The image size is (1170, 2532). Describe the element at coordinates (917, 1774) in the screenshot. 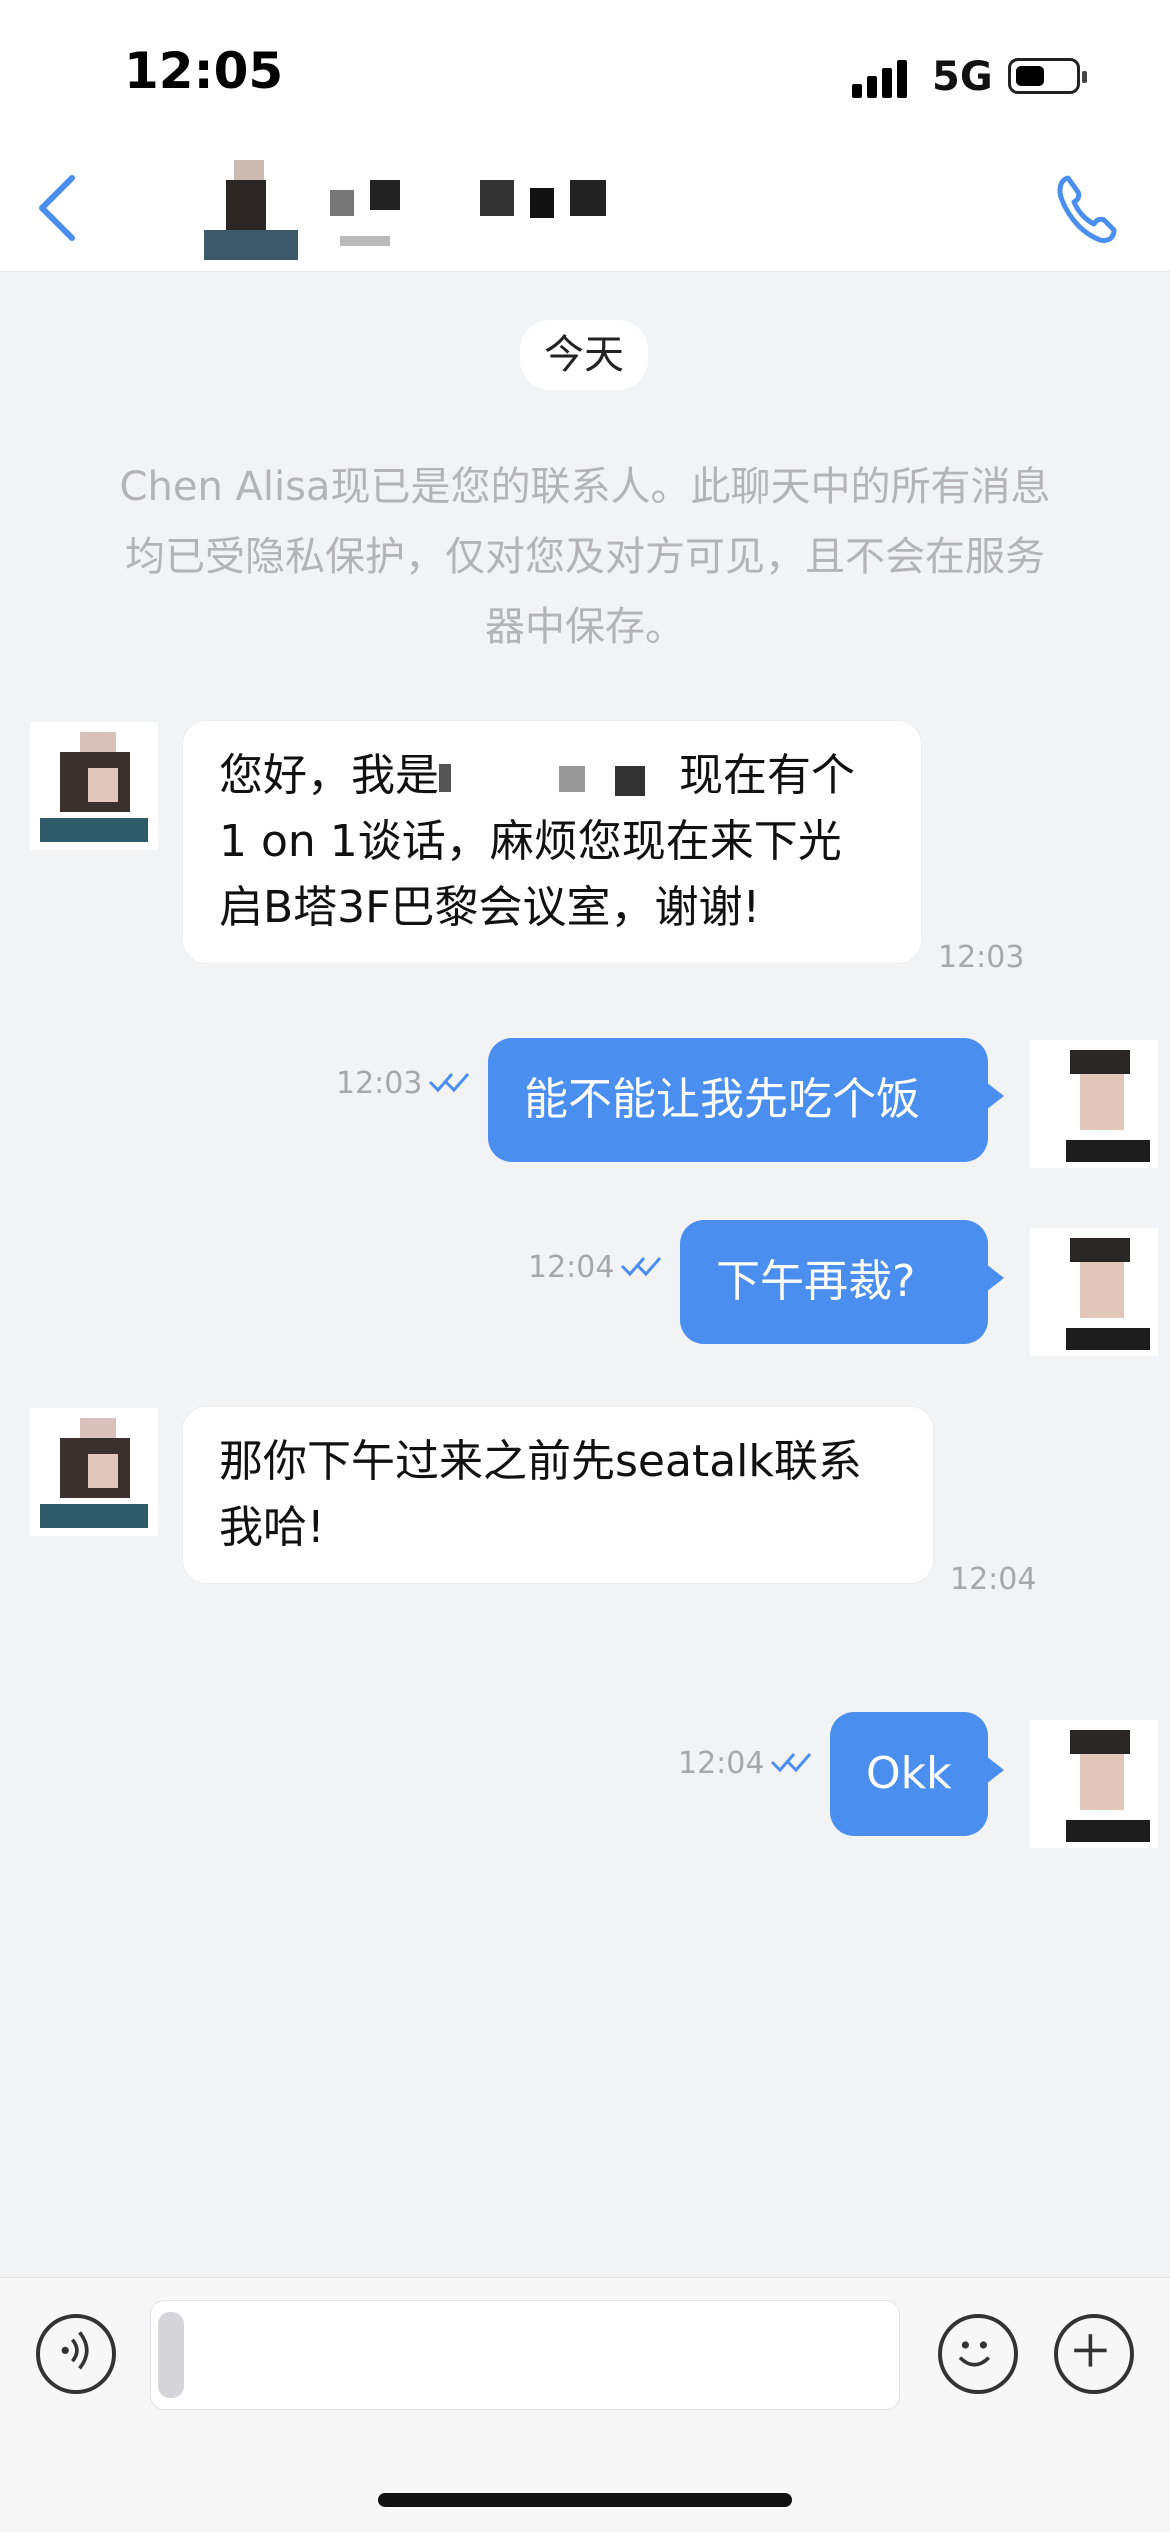

I see `message-bubble: Okk` at that location.